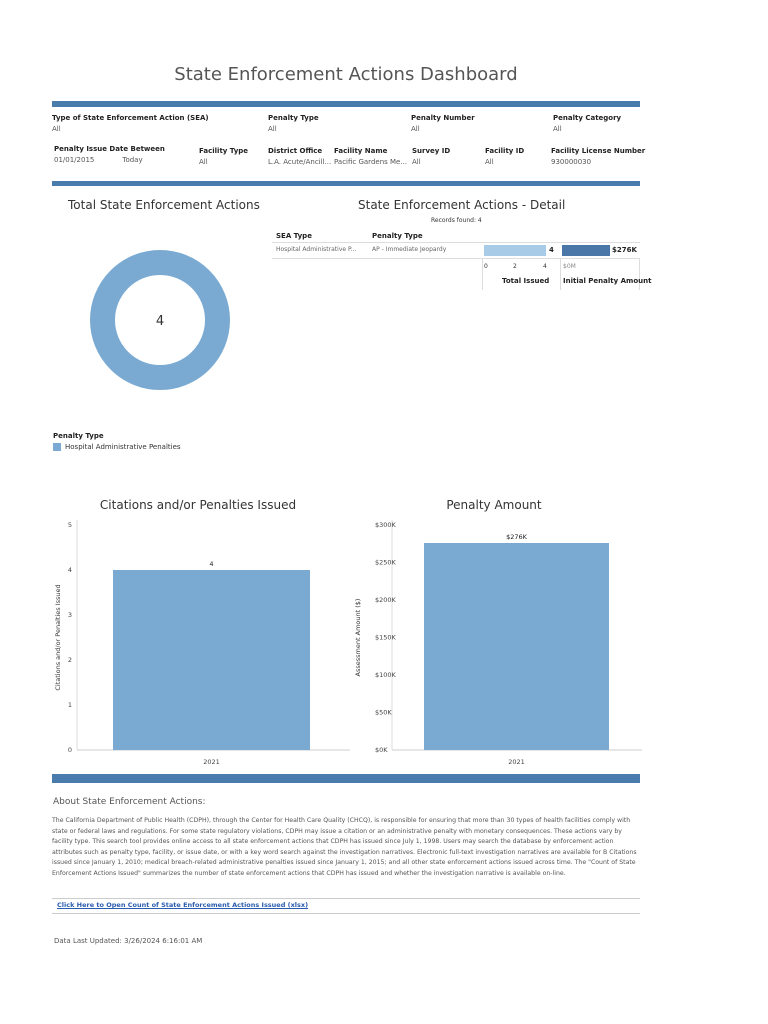  I want to click on col-penalty-type: Penalty Type, so click(397, 236).